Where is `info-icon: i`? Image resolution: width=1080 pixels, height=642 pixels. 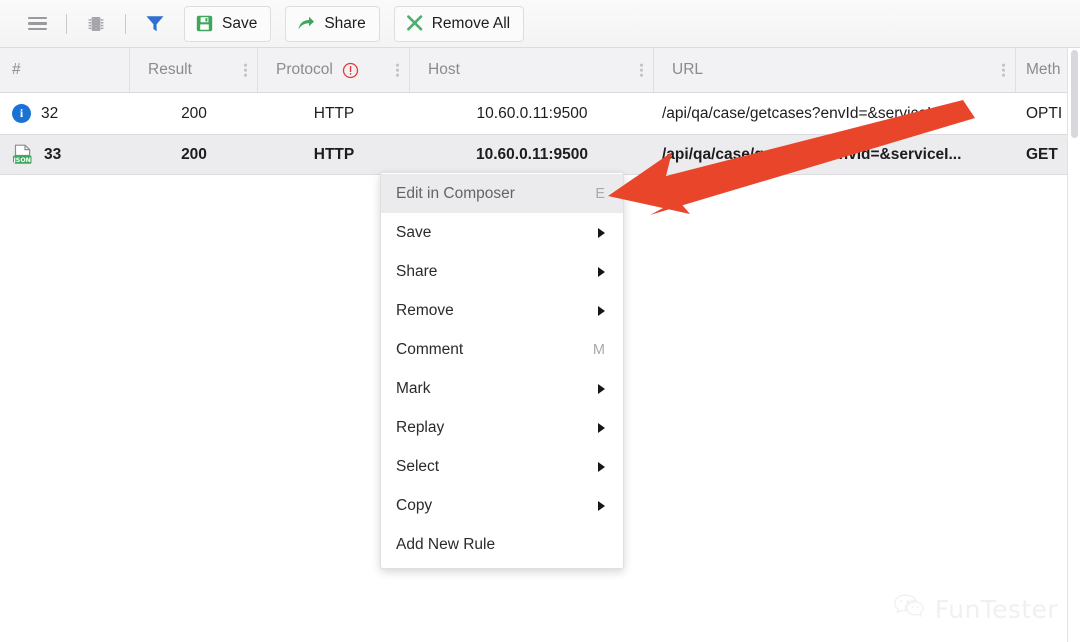 info-icon: i is located at coordinates (21, 113).